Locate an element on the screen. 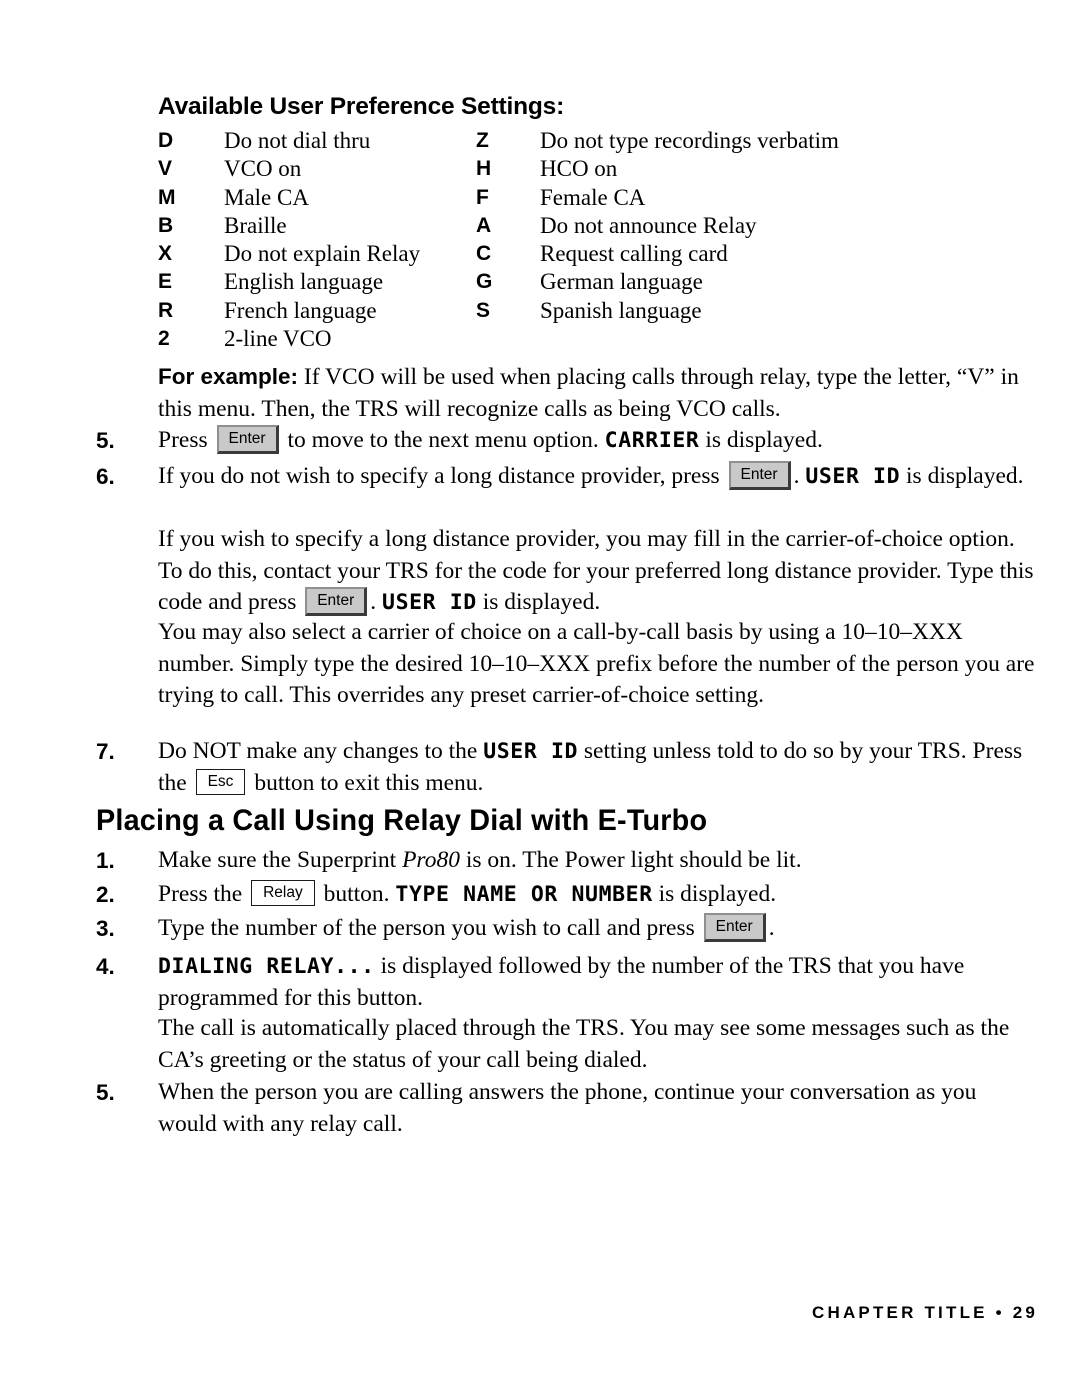 The image size is (1080, 1397). step-number: 4. is located at coordinates (105, 966).